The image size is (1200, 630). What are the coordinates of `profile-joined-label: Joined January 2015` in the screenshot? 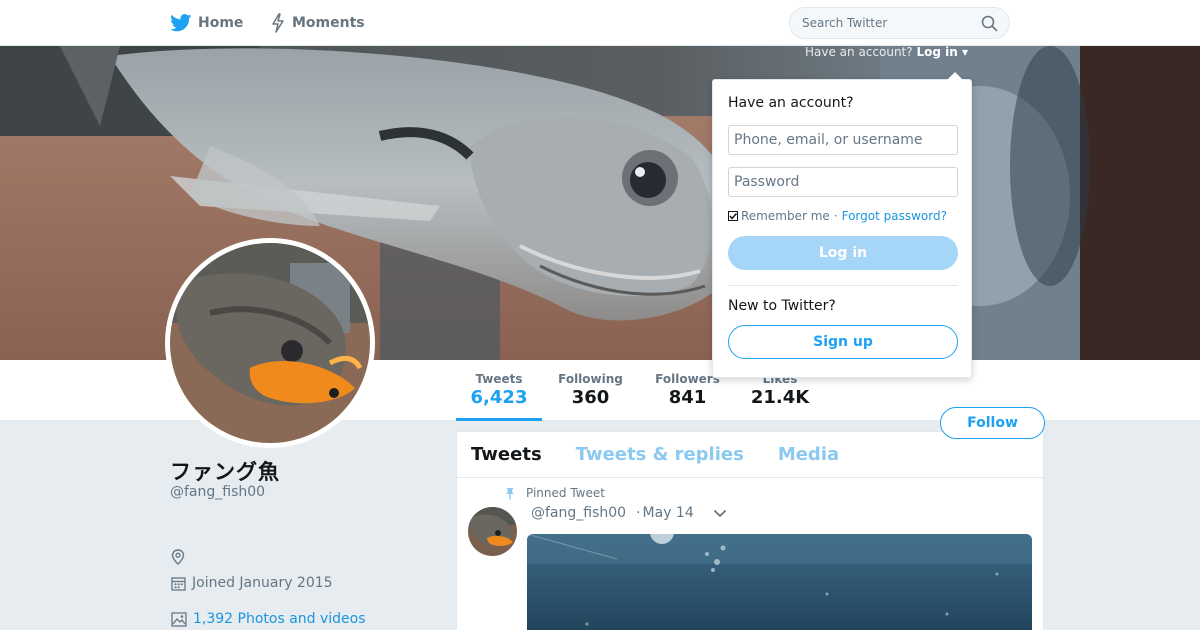 It's located at (262, 583).